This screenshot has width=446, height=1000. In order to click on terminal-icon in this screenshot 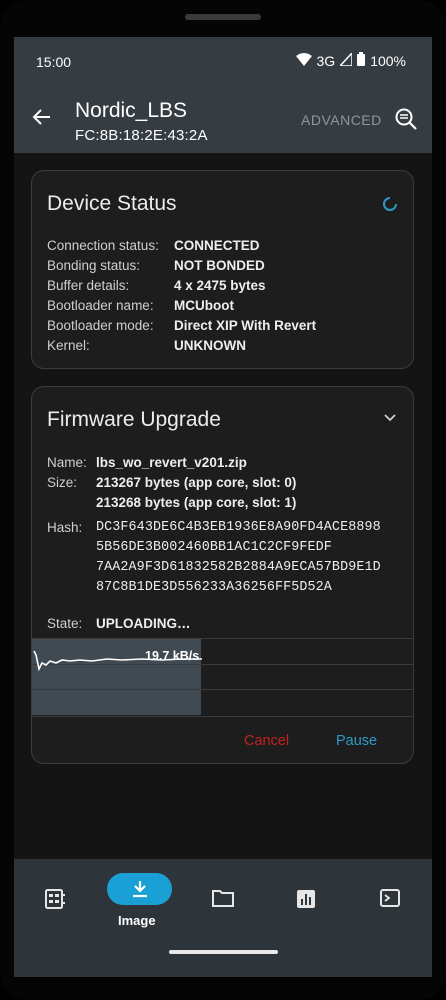, I will do `click(390, 901)`.